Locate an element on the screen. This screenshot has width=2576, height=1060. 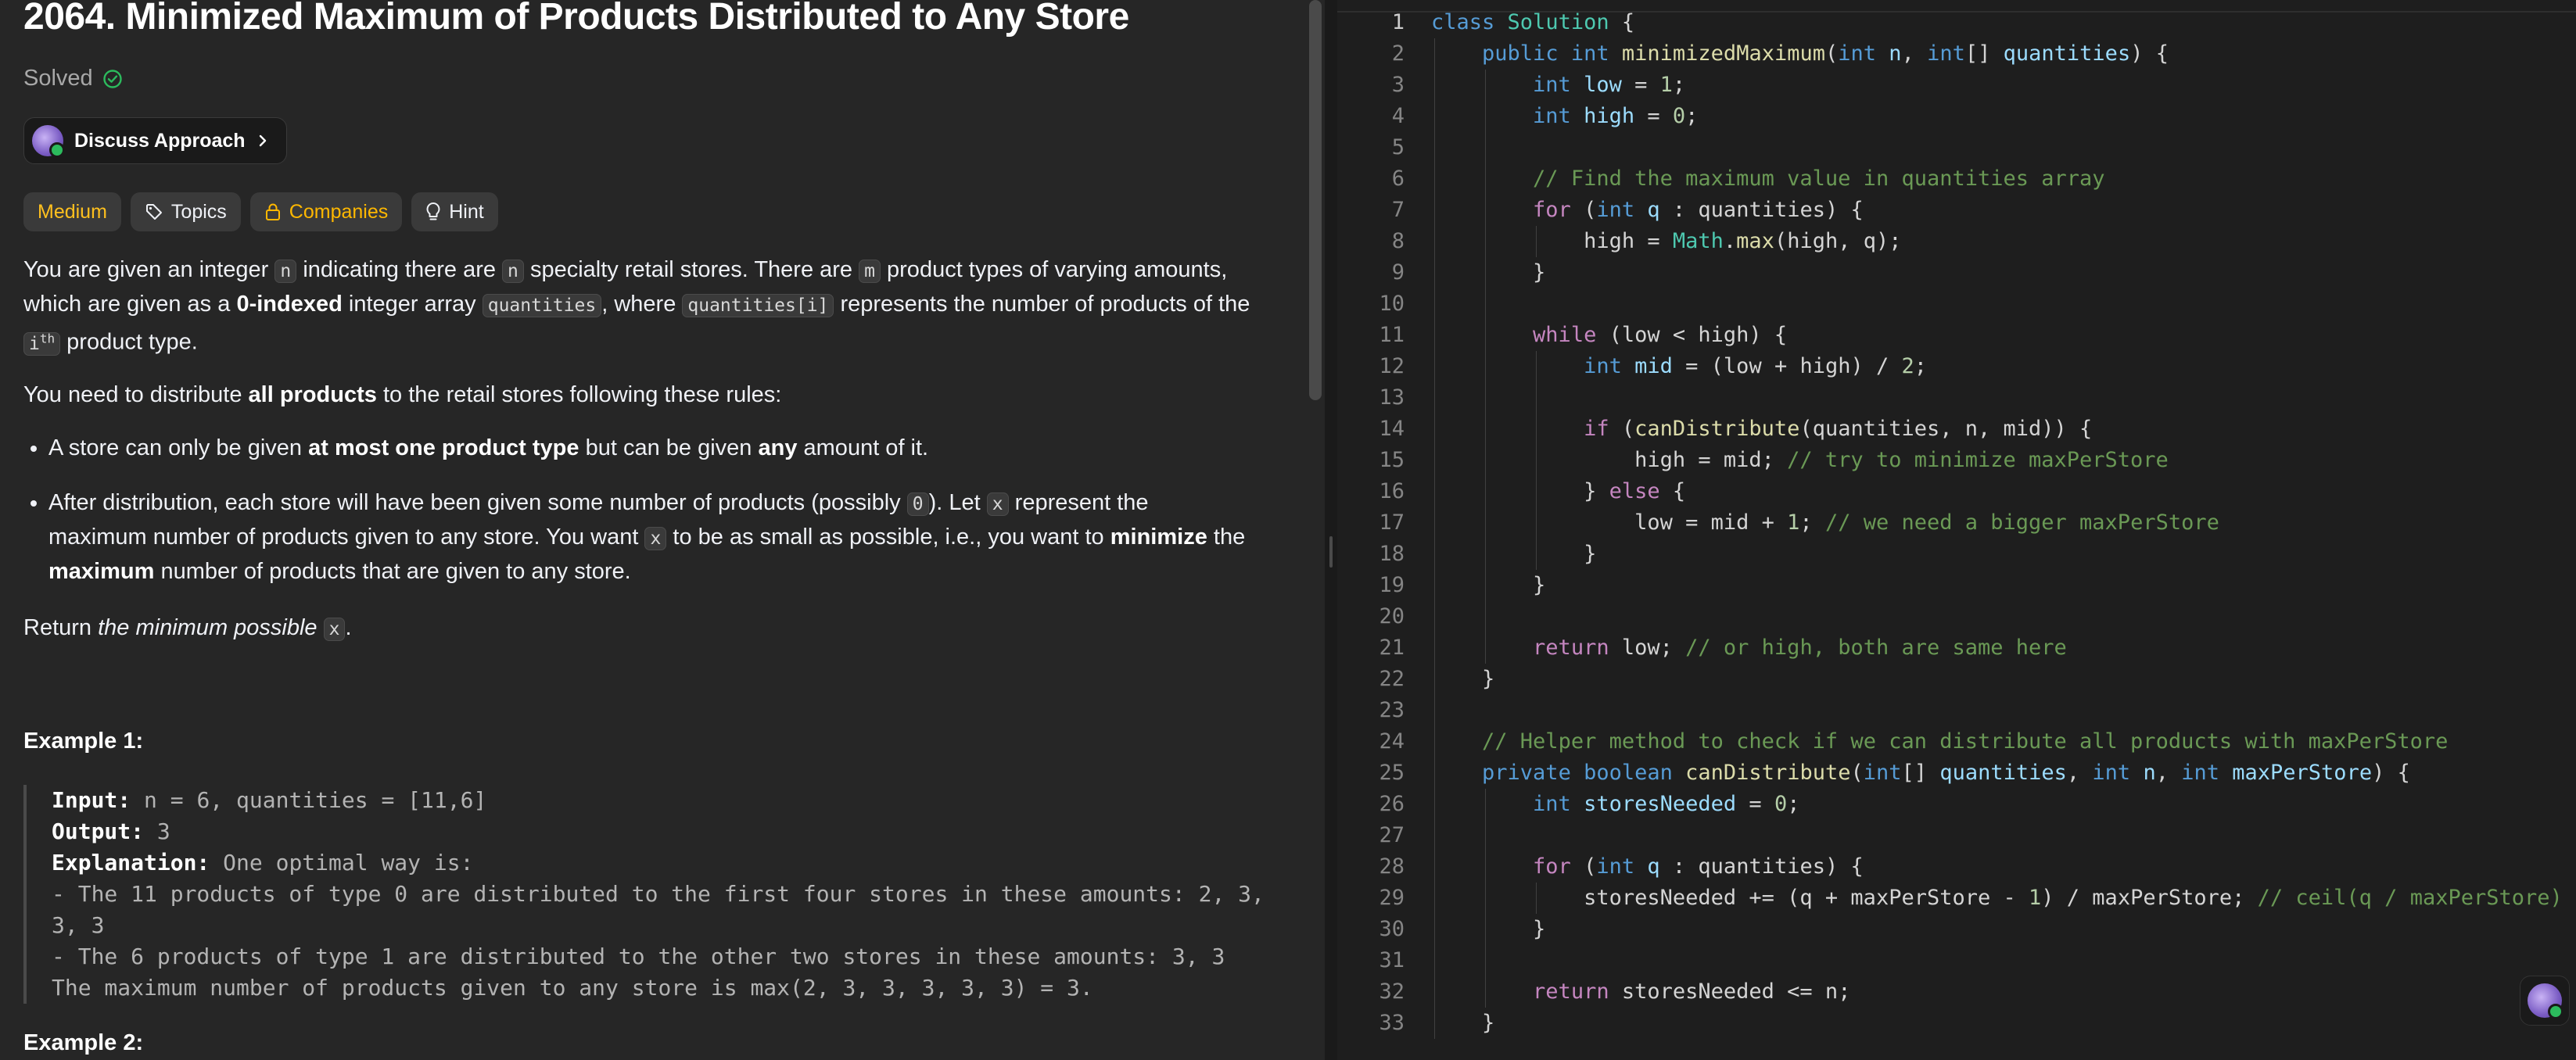
scrollbar-thumb is located at coordinates (1315, 200).